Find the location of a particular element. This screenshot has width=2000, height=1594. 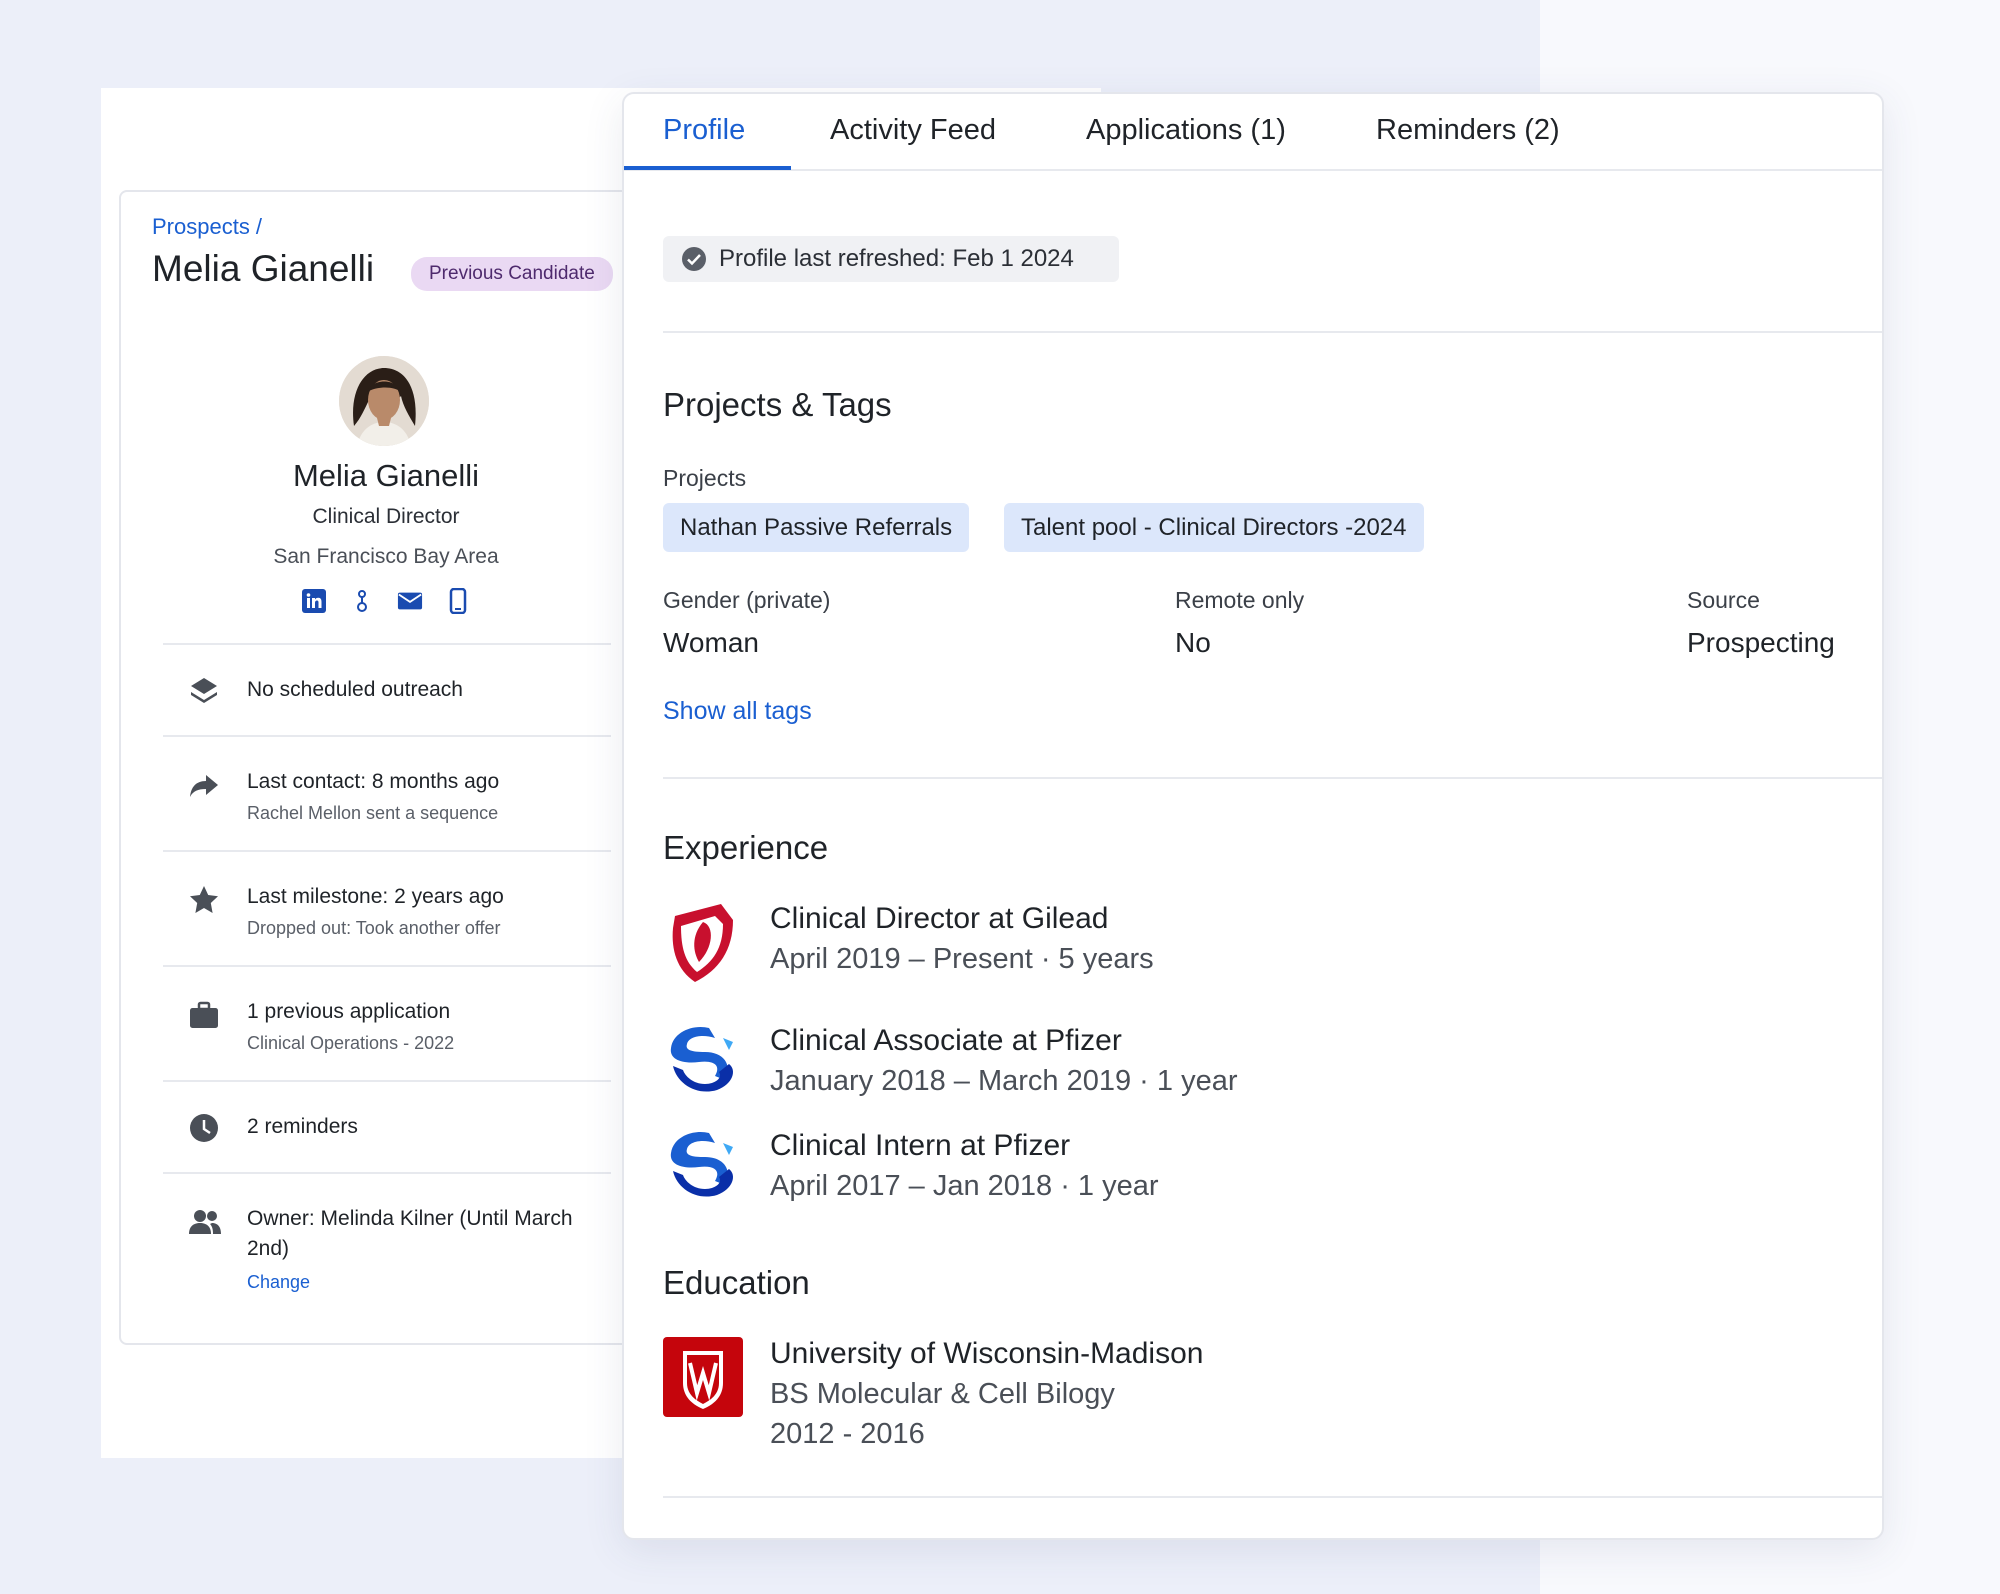

remote-value: No is located at coordinates (1193, 642).